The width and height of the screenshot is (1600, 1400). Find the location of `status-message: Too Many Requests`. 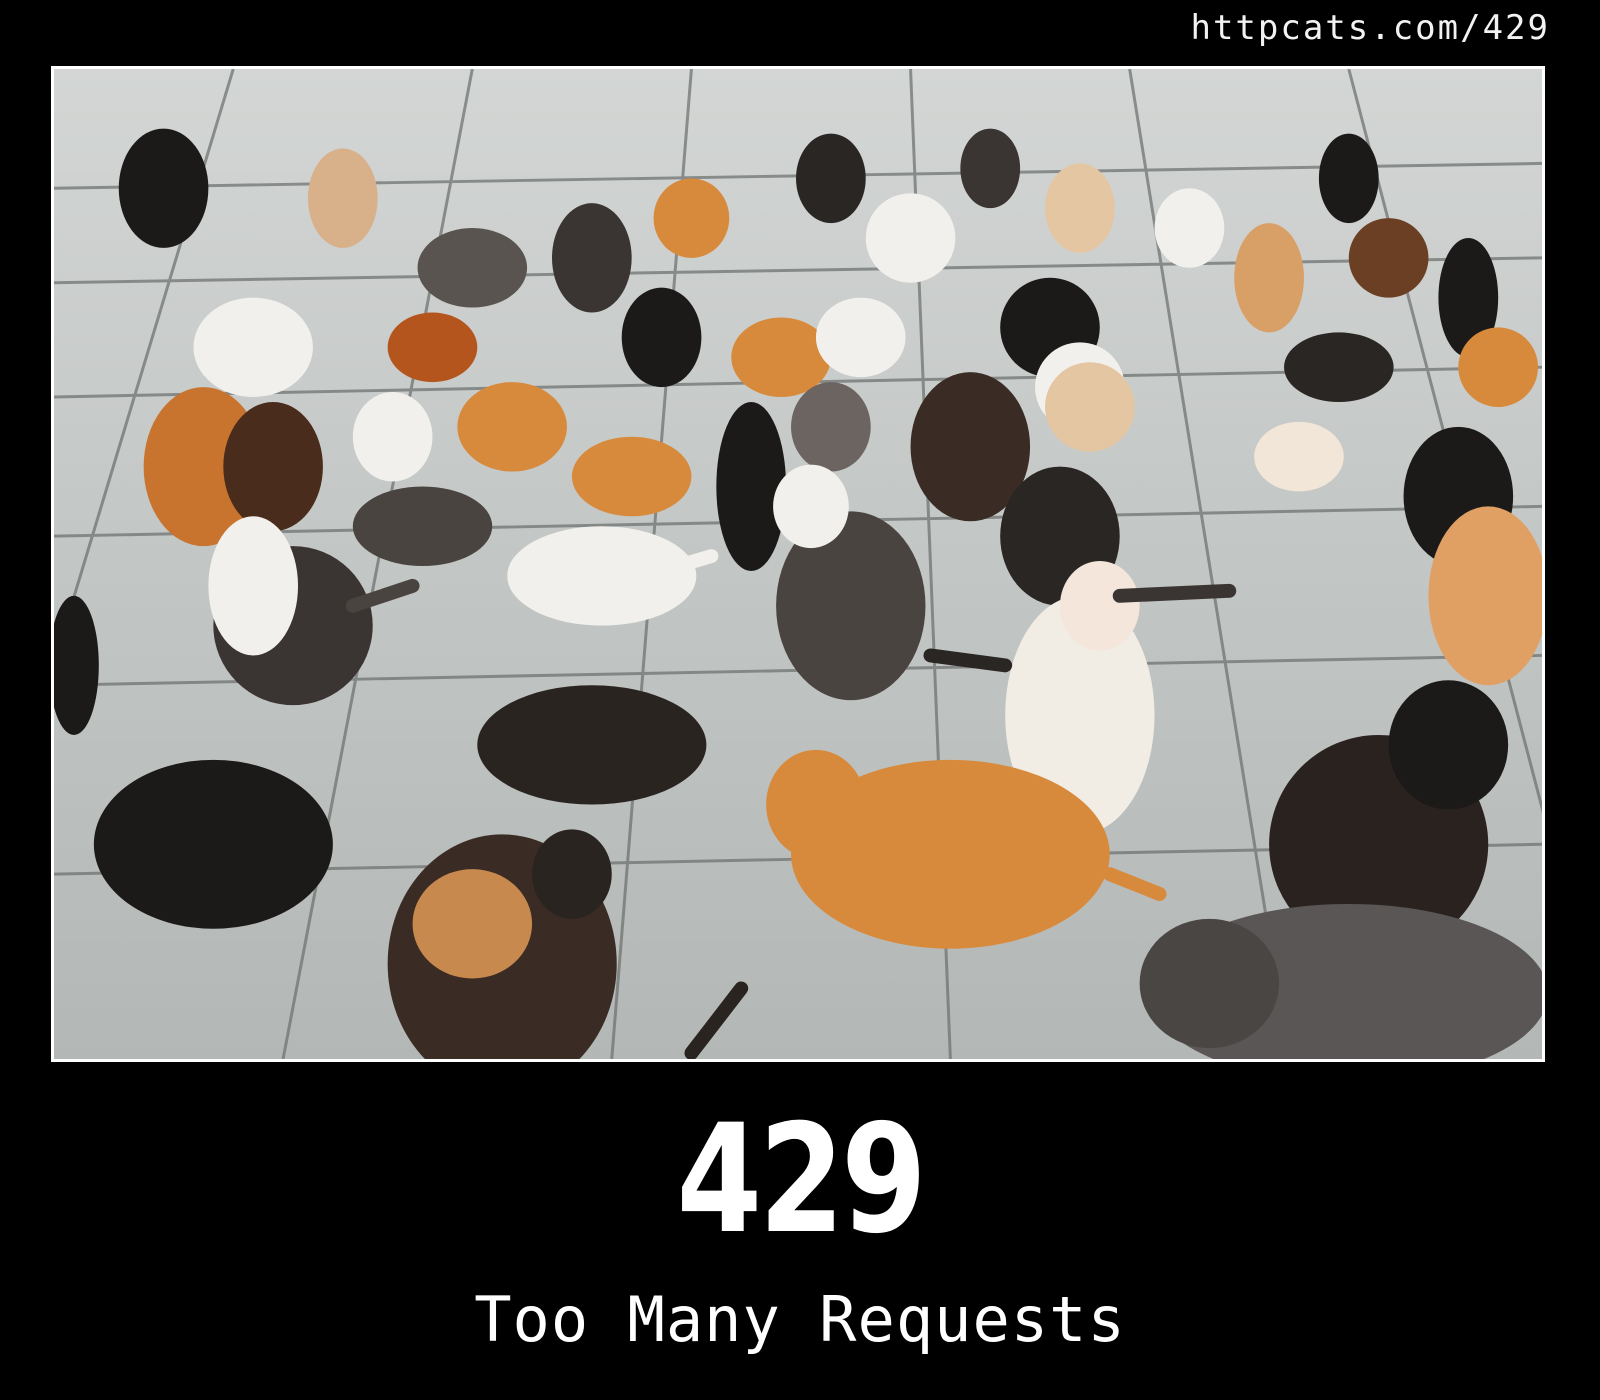

status-message: Too Many Requests is located at coordinates (800, 1319).